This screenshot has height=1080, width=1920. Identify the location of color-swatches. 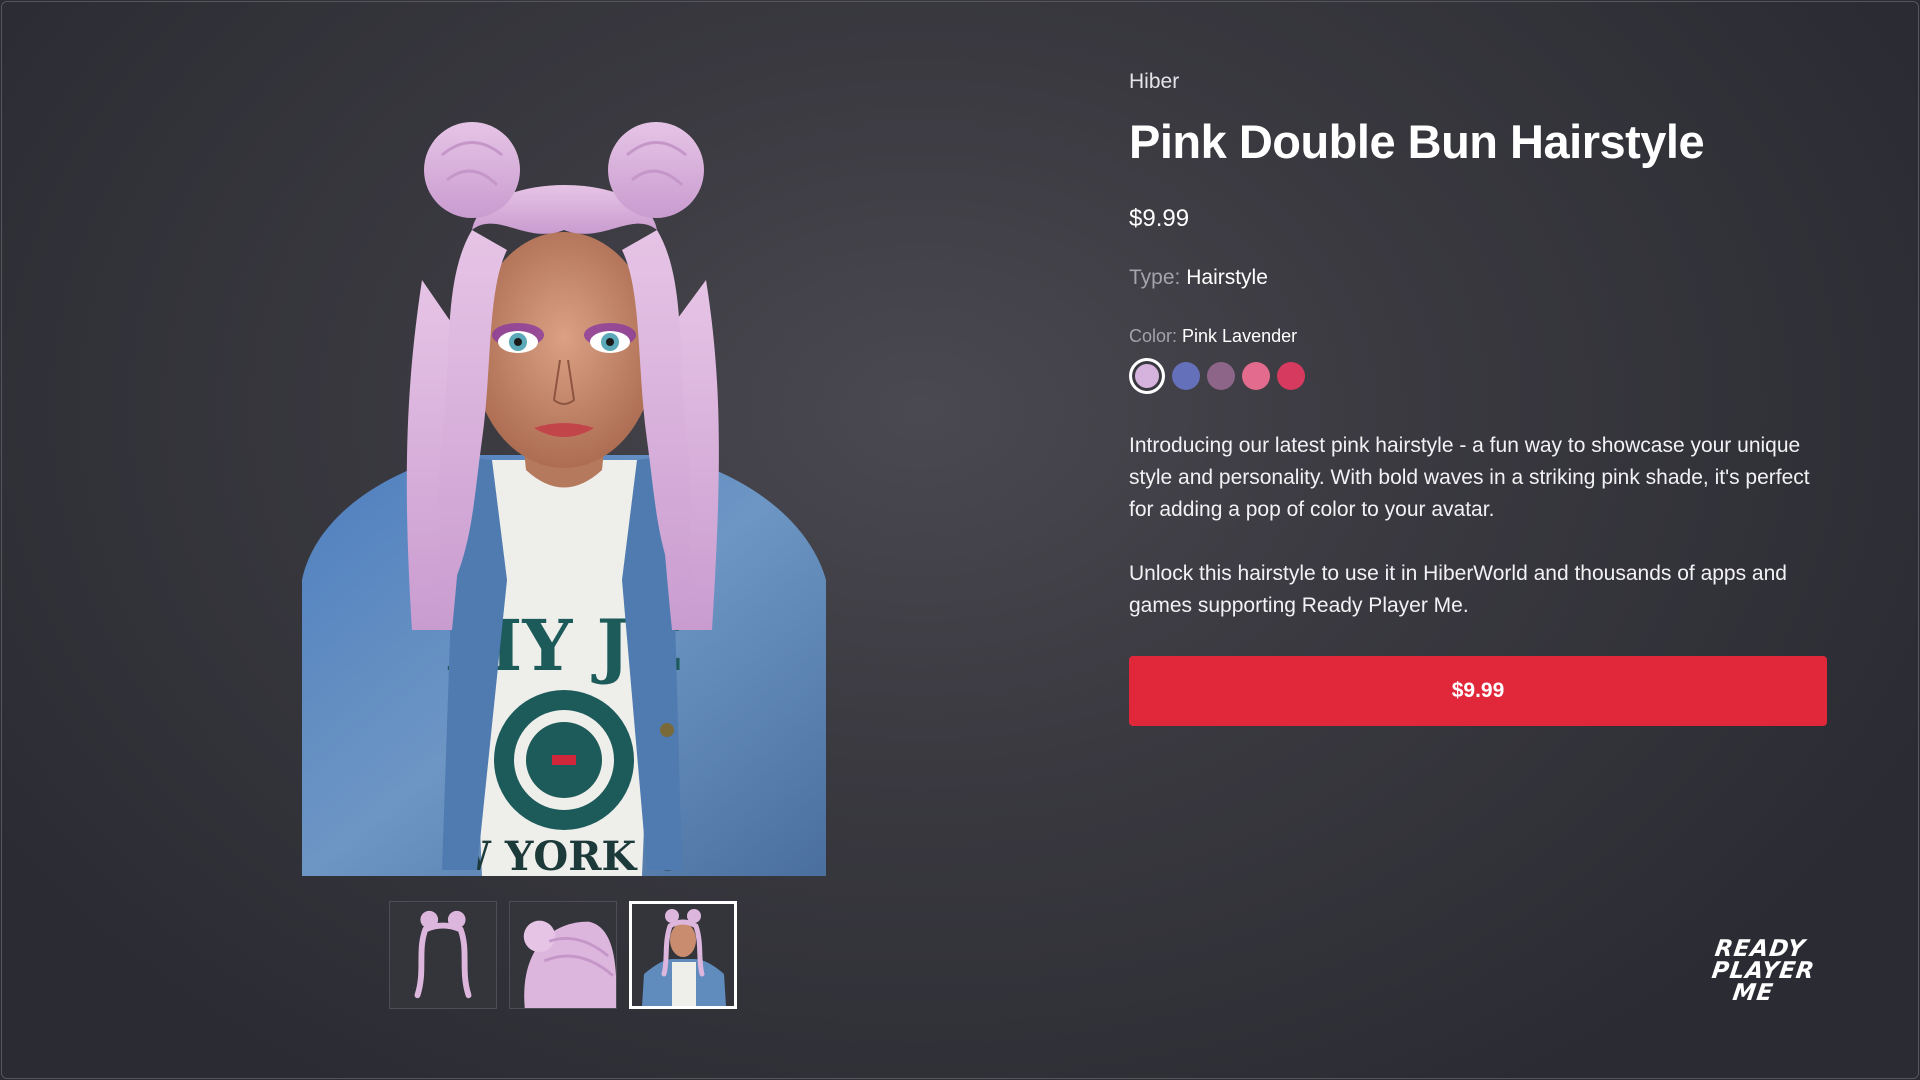
(1478, 376).